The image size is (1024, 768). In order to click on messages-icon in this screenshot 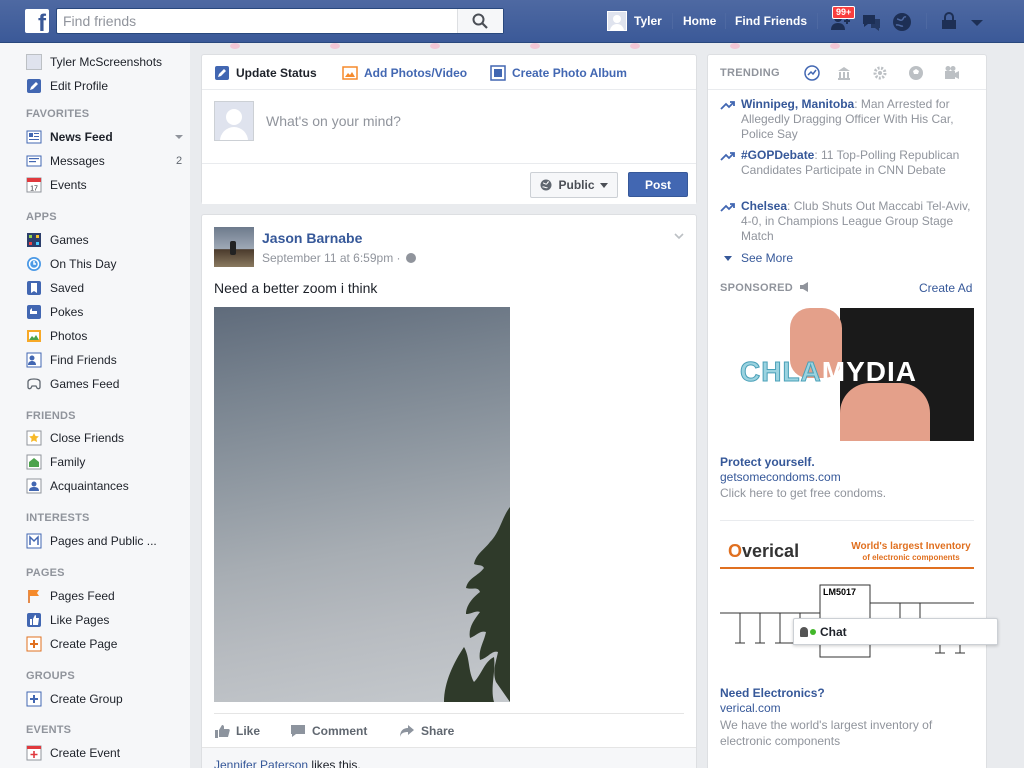, I will do `click(871, 22)`.